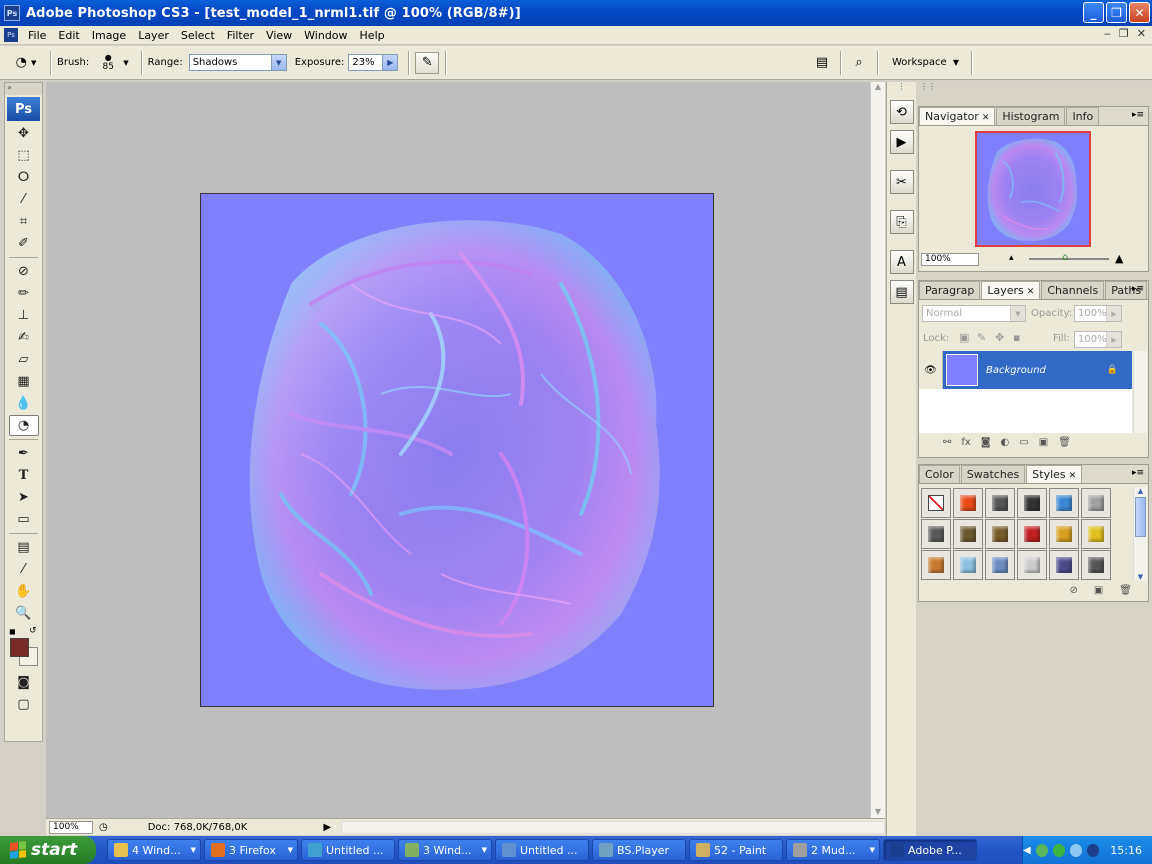  I want to click on tool-presets-icon: ✂, so click(901, 182).